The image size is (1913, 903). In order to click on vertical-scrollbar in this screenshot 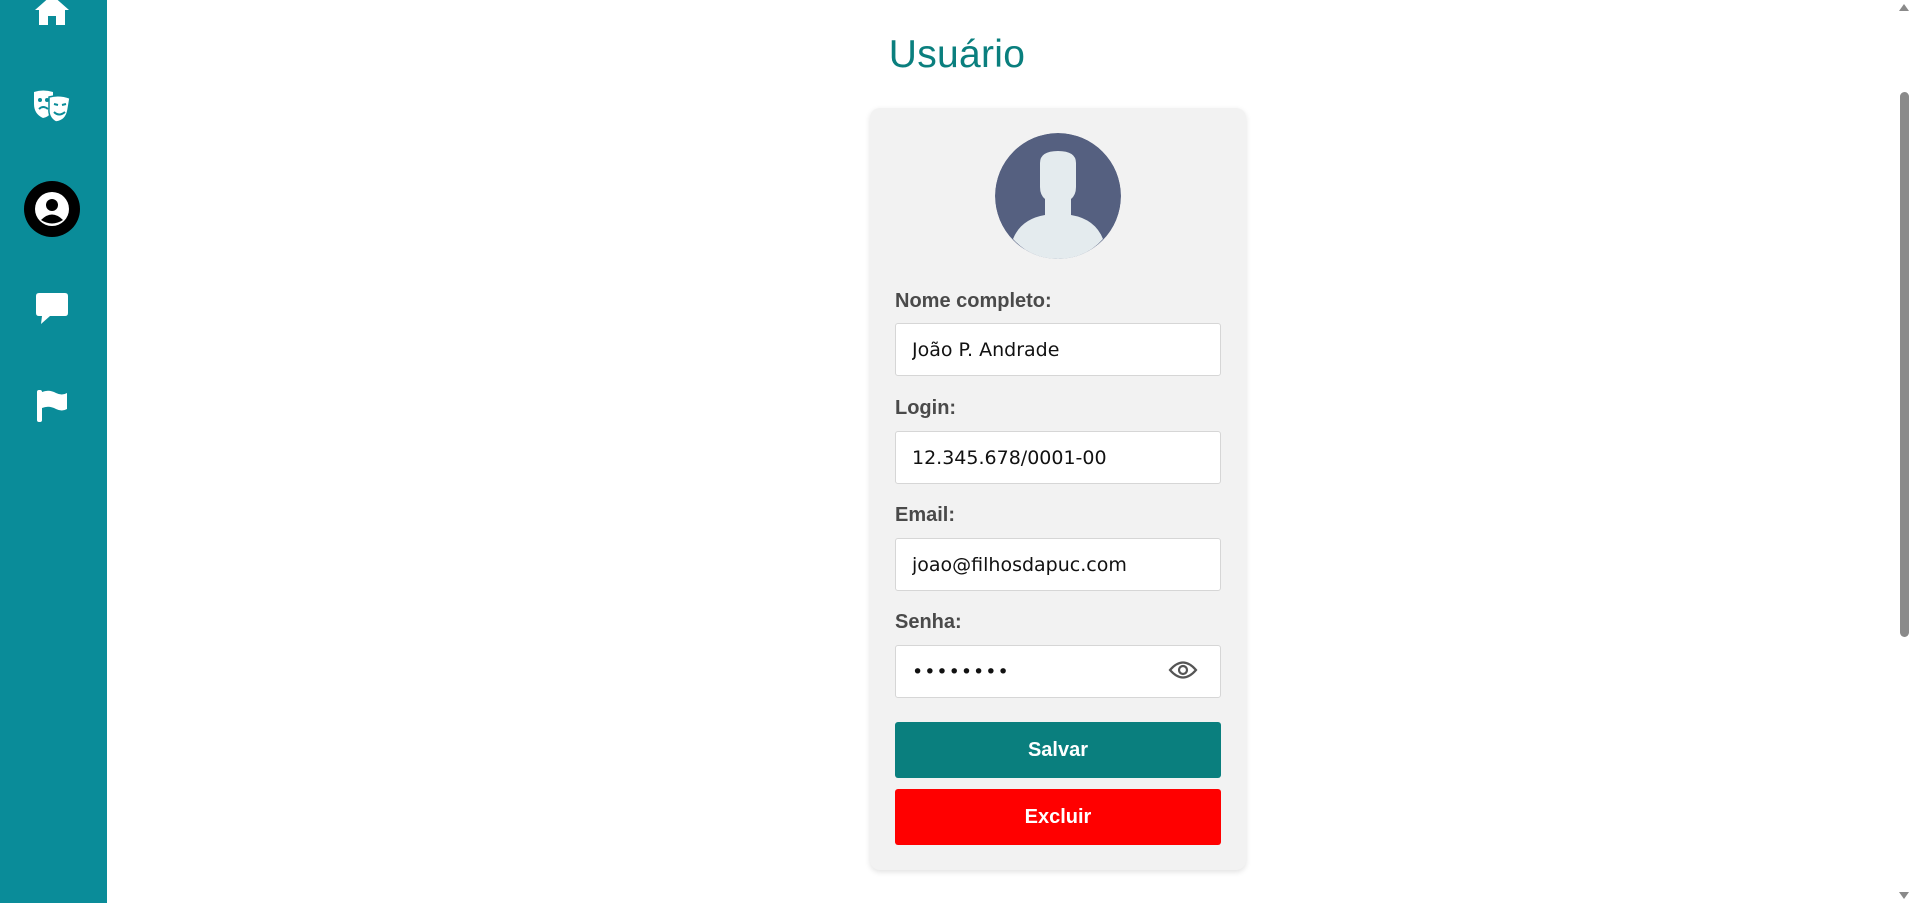, I will do `click(1904, 451)`.